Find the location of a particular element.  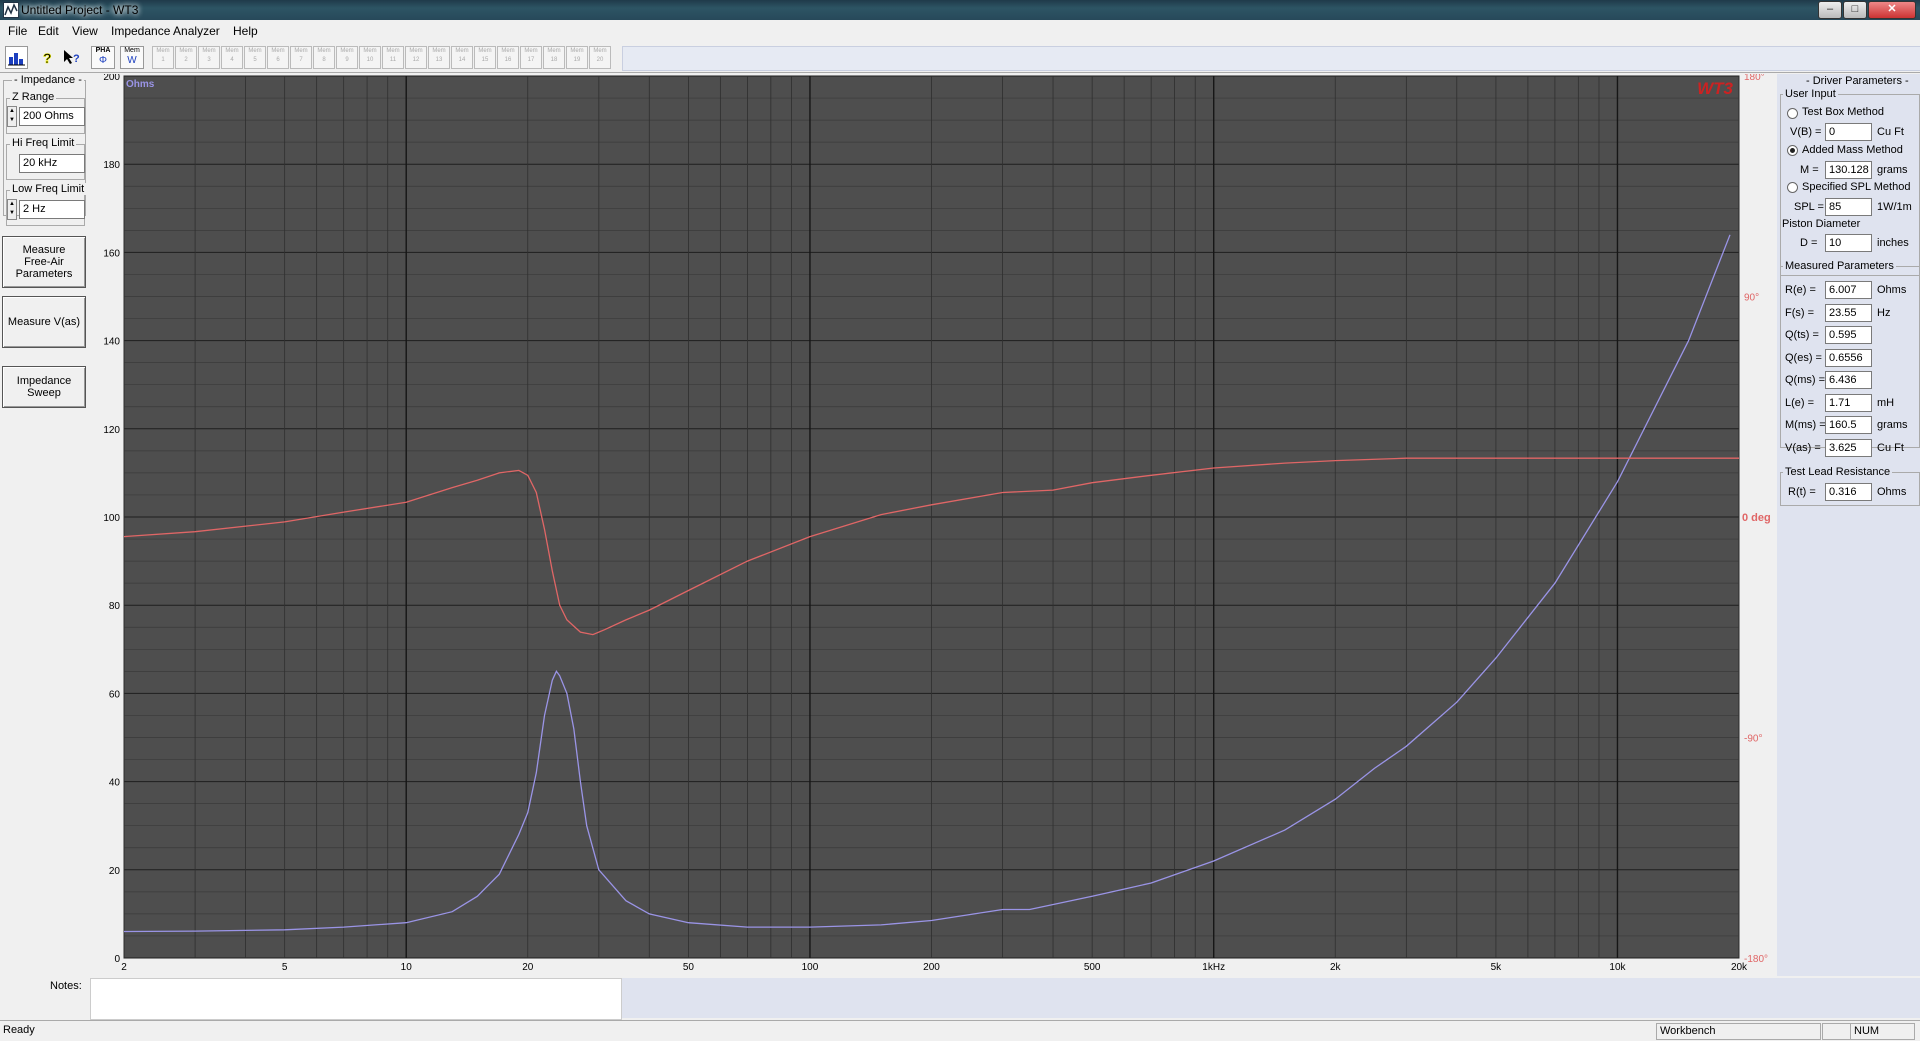

x-tick-label: 2k is located at coordinates (1336, 967).